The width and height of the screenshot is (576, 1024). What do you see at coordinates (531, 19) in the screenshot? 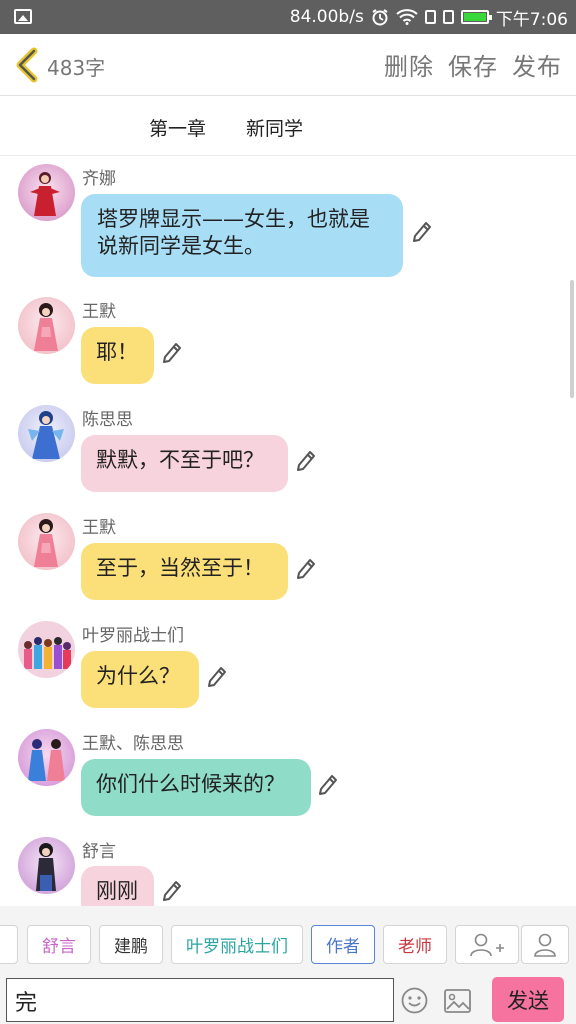
I see `clock-time: 下午7:06` at bounding box center [531, 19].